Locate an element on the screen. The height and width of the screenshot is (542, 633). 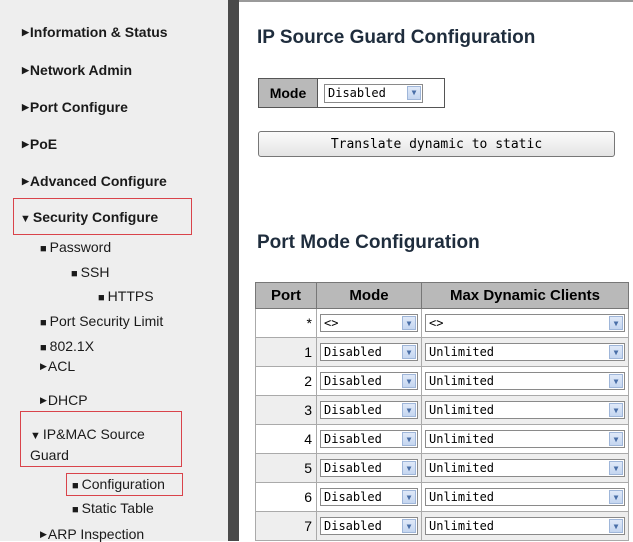
table-row: 7 Disabled ▼ Unlimited ▼ is located at coordinates (442, 526).